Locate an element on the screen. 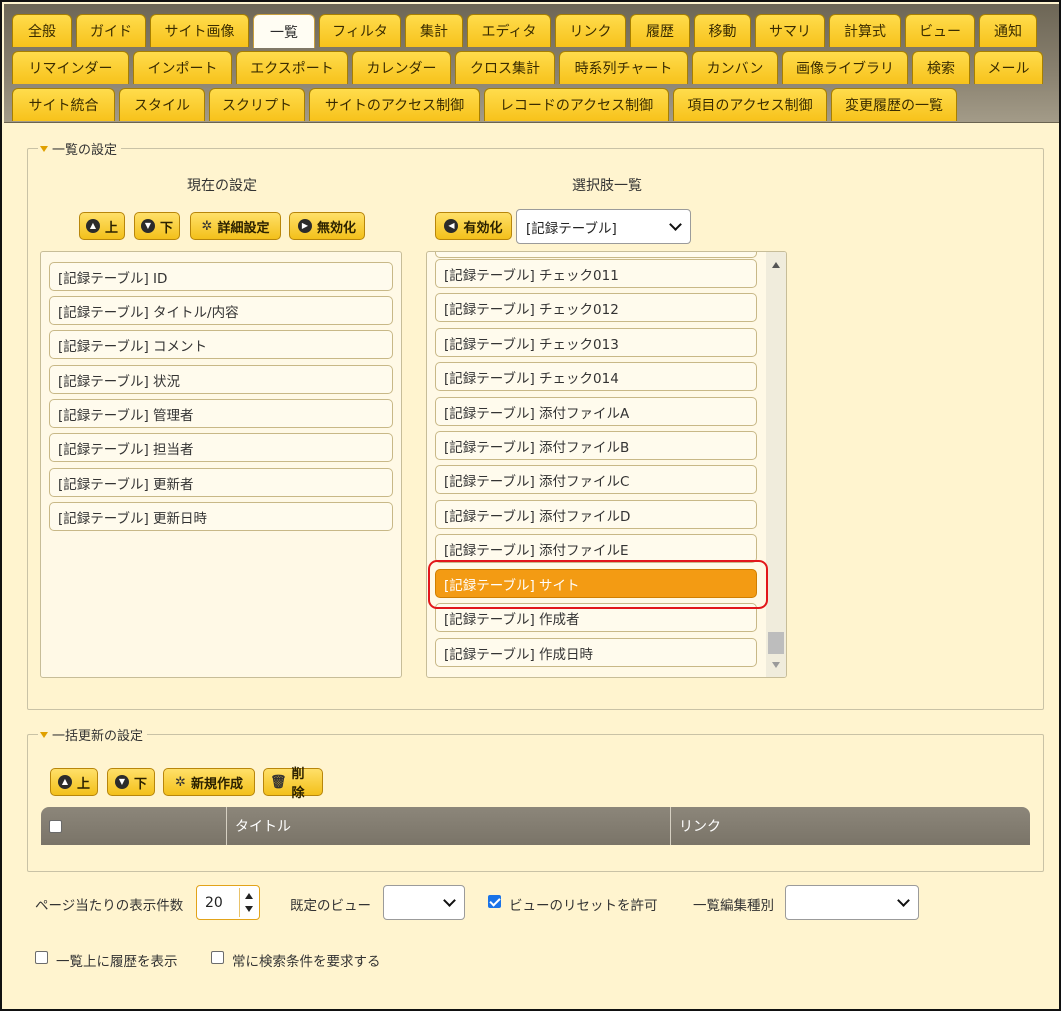 This screenshot has width=1061, height=1011. tab-general: 全般 is located at coordinates (42, 30).